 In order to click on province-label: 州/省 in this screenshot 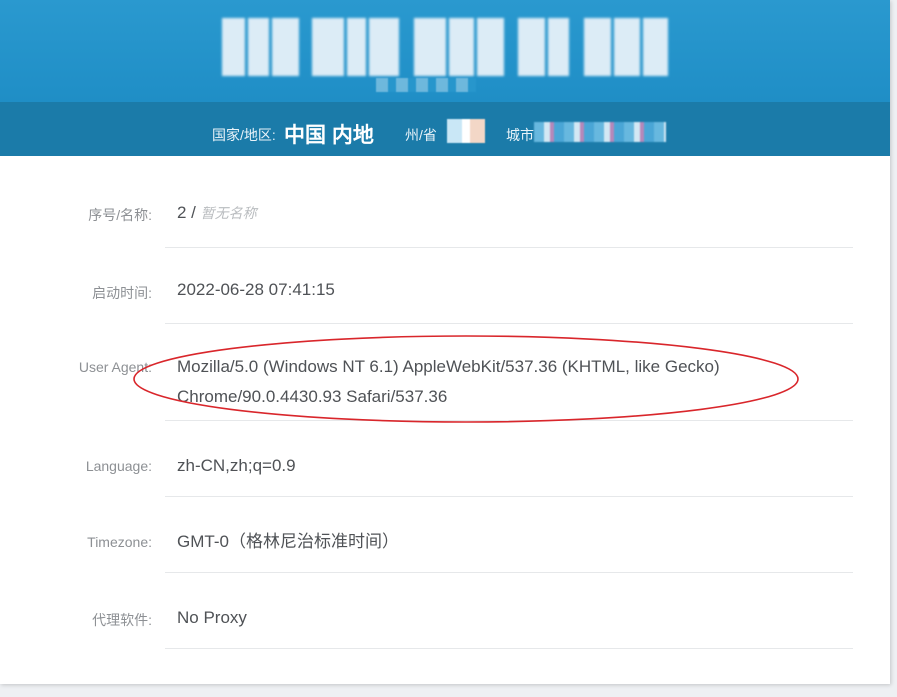, I will do `click(421, 135)`.